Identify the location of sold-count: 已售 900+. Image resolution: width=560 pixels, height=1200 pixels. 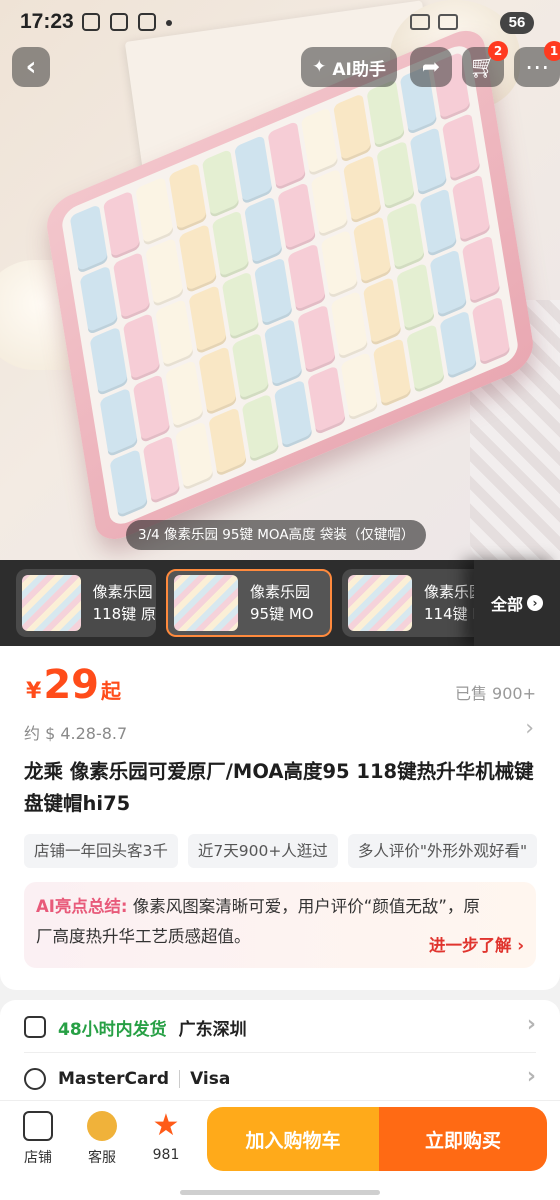
(495, 693).